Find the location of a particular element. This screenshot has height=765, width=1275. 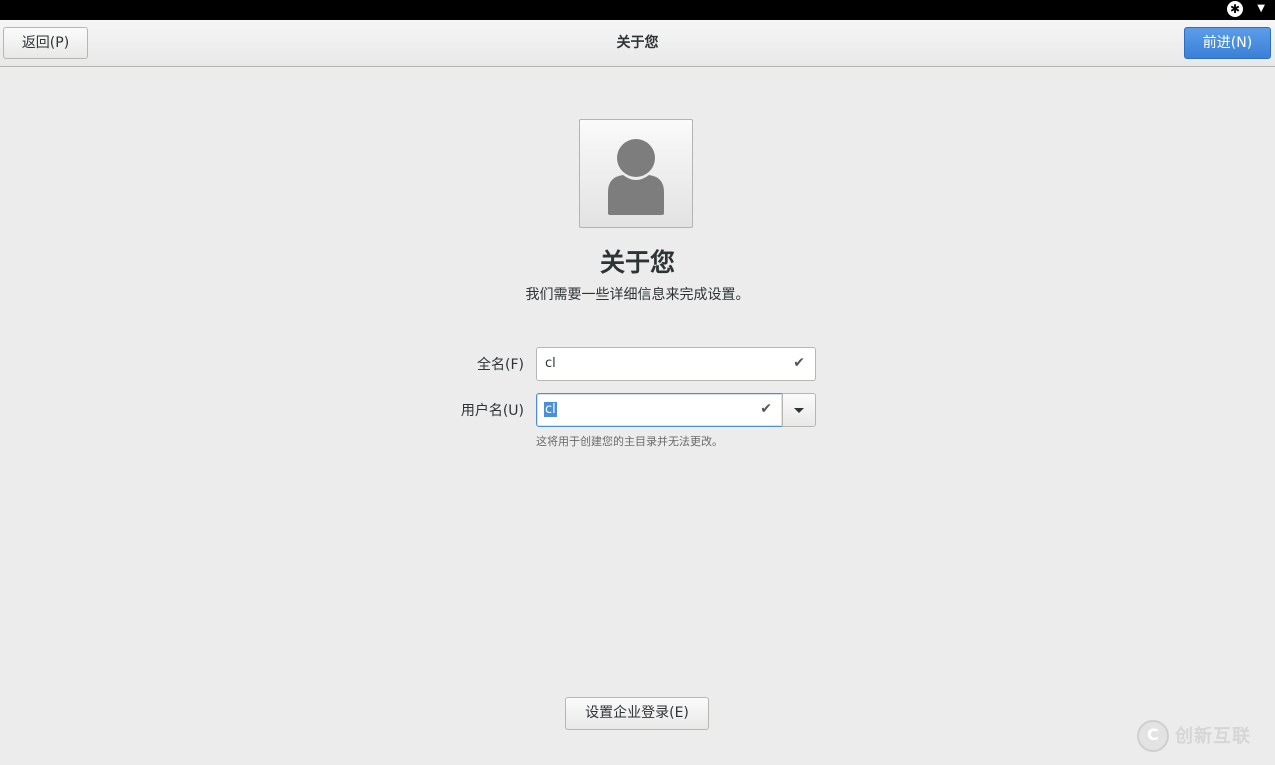

watermark-text: 创新互联 is located at coordinates (1213, 736).